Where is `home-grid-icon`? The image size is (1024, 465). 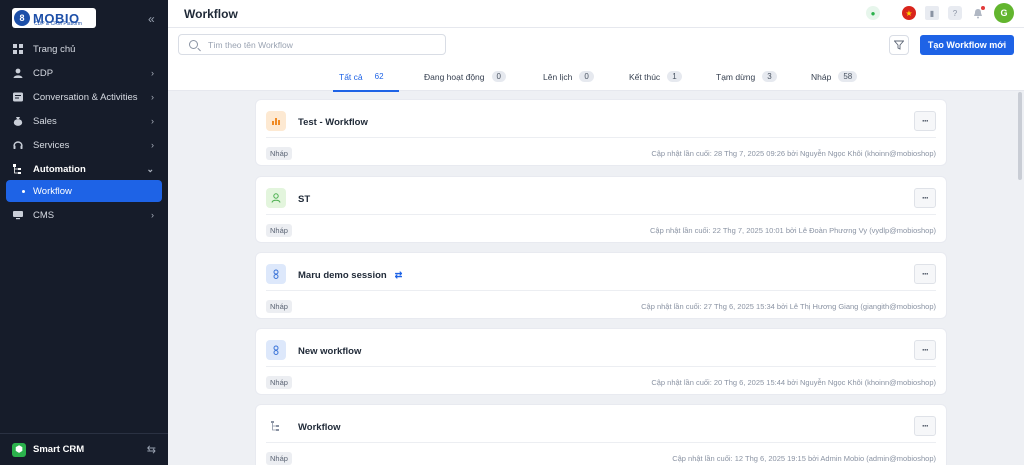
home-grid-icon is located at coordinates (17, 49).